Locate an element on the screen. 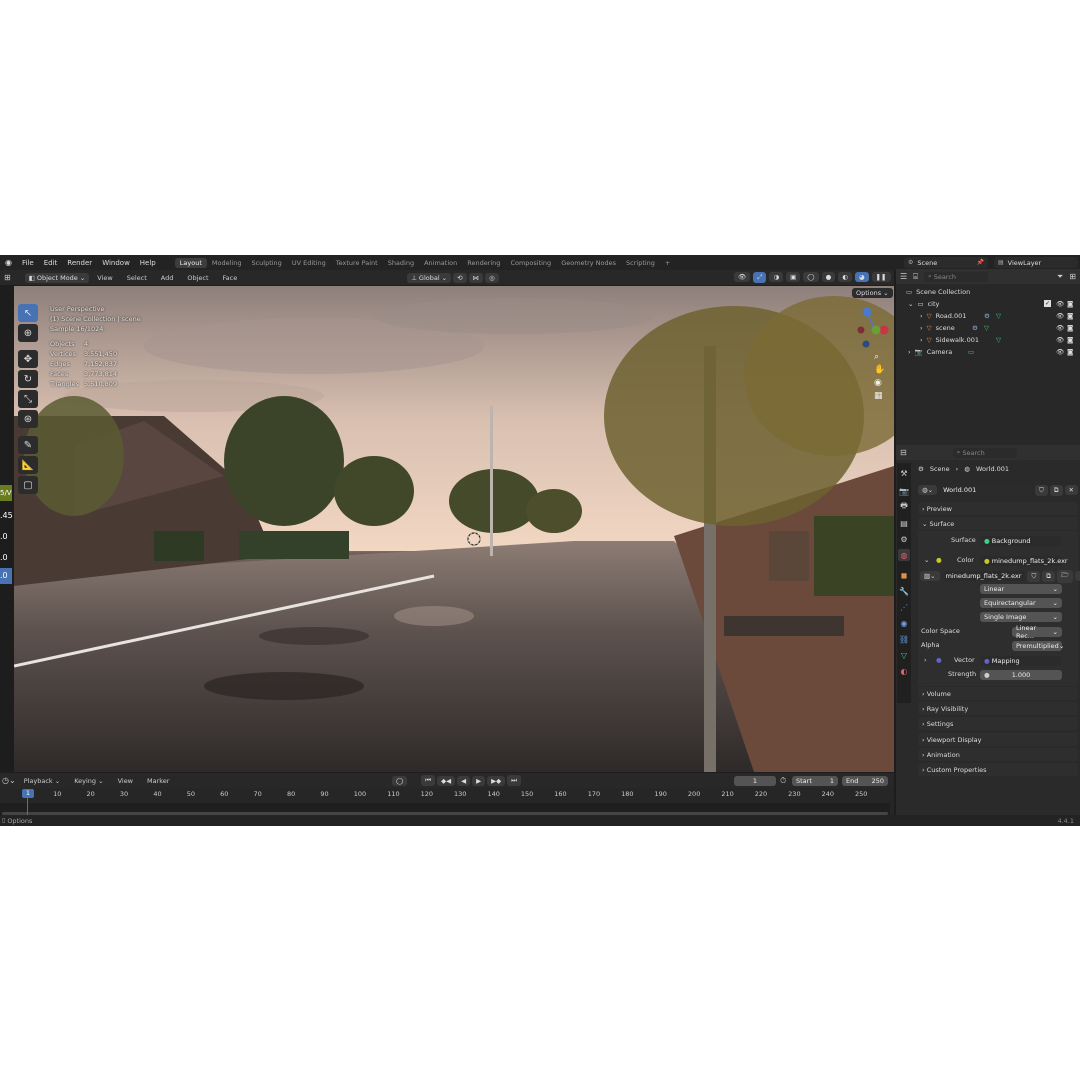 The image size is (1080, 1080). modifiers-tab-icon: 🔧 is located at coordinates (904, 591).